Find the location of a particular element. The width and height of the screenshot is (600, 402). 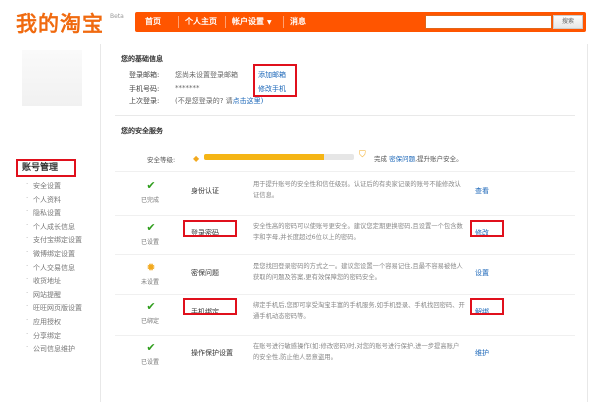

sidebar-item-trade-info: 个人交易信息 is located at coordinates (54, 269).